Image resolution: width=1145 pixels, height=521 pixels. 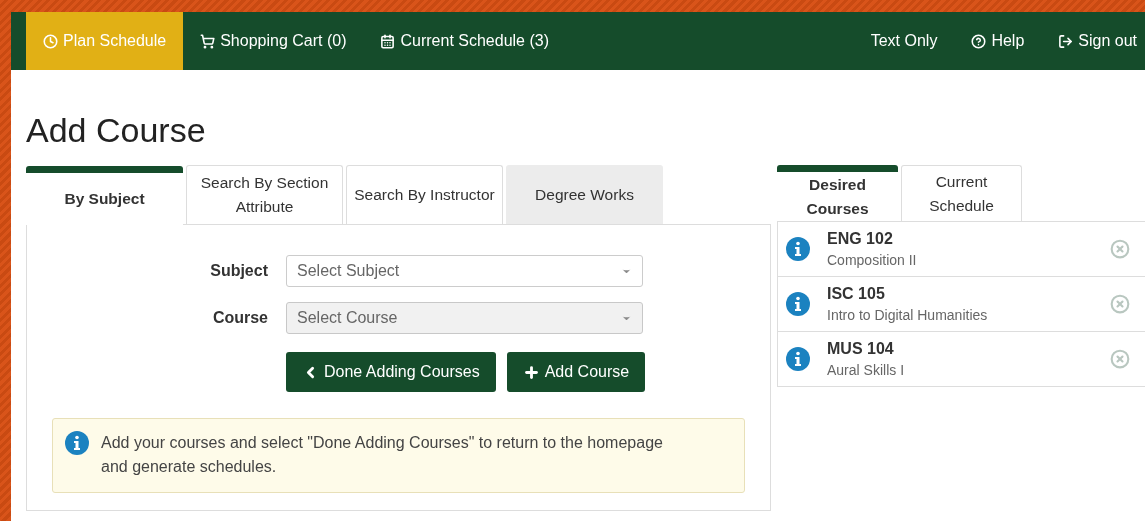 What do you see at coordinates (1066, 41) in the screenshot?
I see `sign-out-icon` at bounding box center [1066, 41].